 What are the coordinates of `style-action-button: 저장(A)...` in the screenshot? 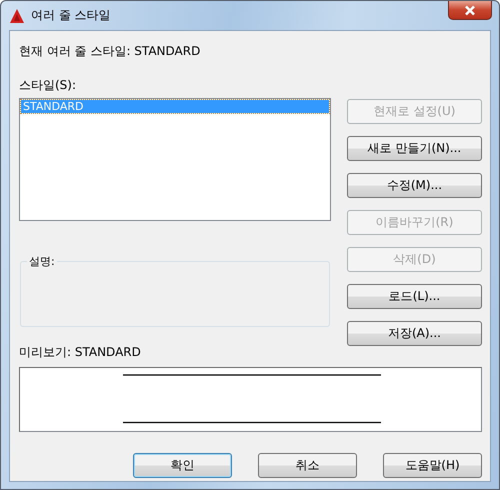 It's located at (414, 333).